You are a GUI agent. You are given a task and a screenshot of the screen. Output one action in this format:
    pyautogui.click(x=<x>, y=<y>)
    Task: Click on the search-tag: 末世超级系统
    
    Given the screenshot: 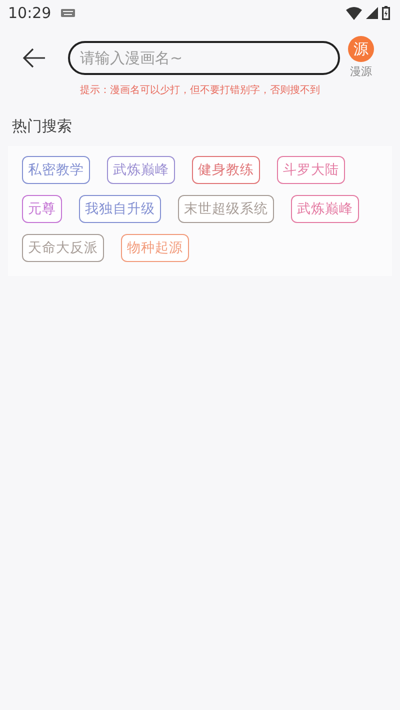 What is the action you would take?
    pyautogui.click(x=226, y=209)
    